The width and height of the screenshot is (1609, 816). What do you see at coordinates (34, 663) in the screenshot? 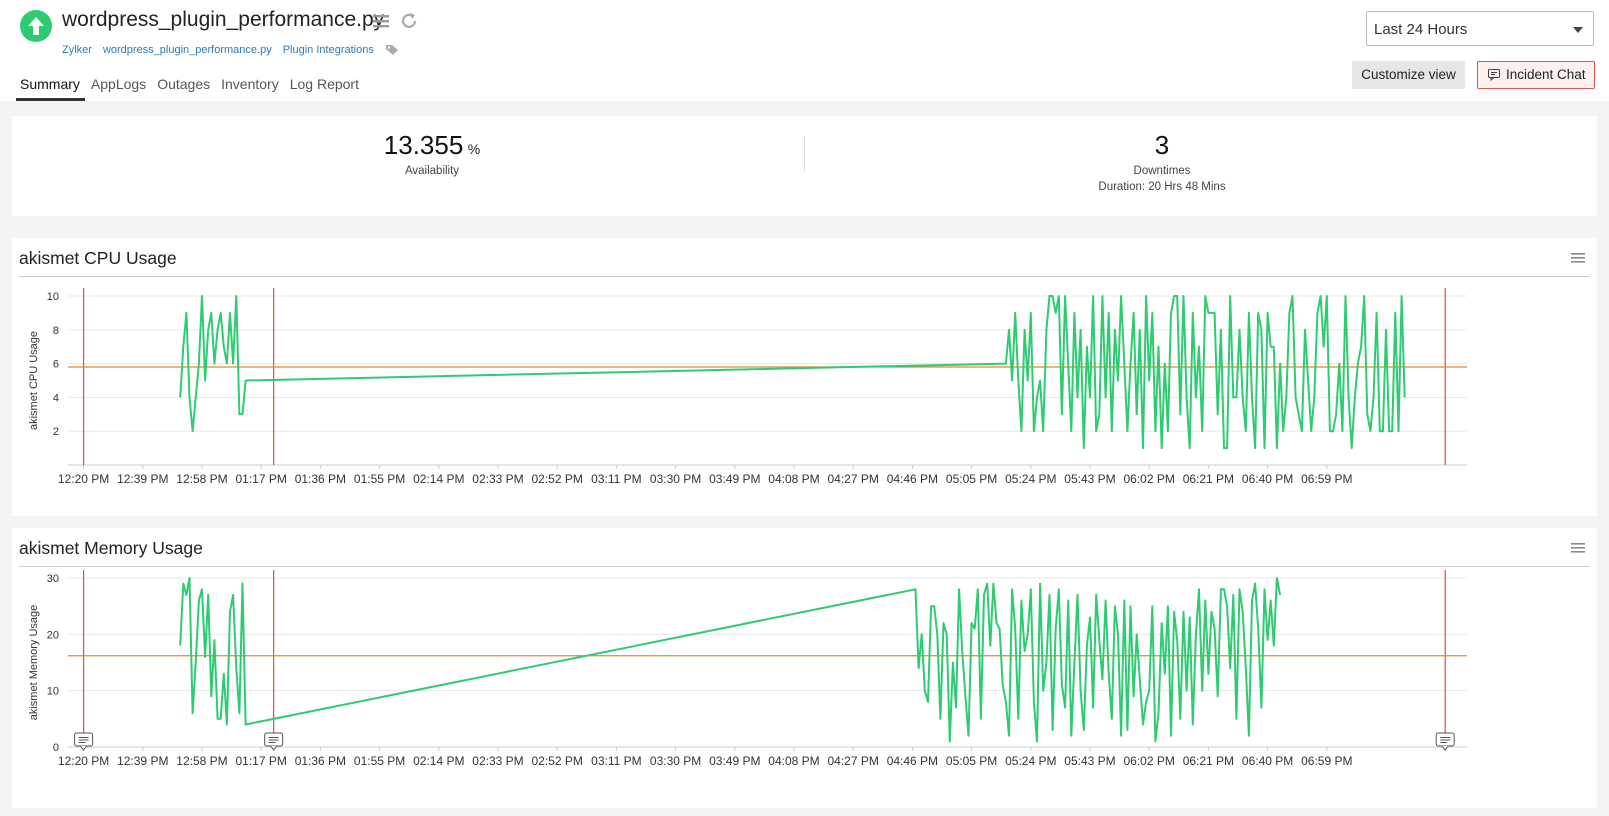
I see `y-axis-title: akismet Memory Usage` at bounding box center [34, 663].